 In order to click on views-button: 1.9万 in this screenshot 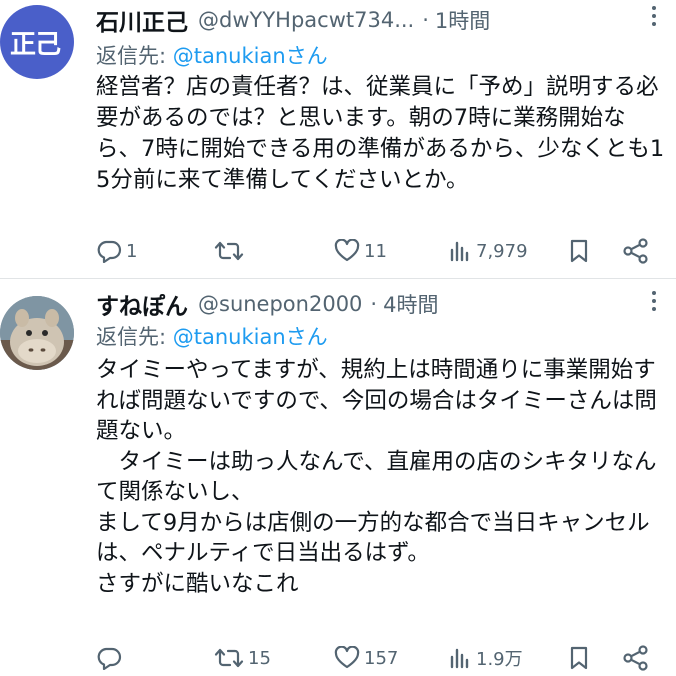, I will do `click(485, 658)`.